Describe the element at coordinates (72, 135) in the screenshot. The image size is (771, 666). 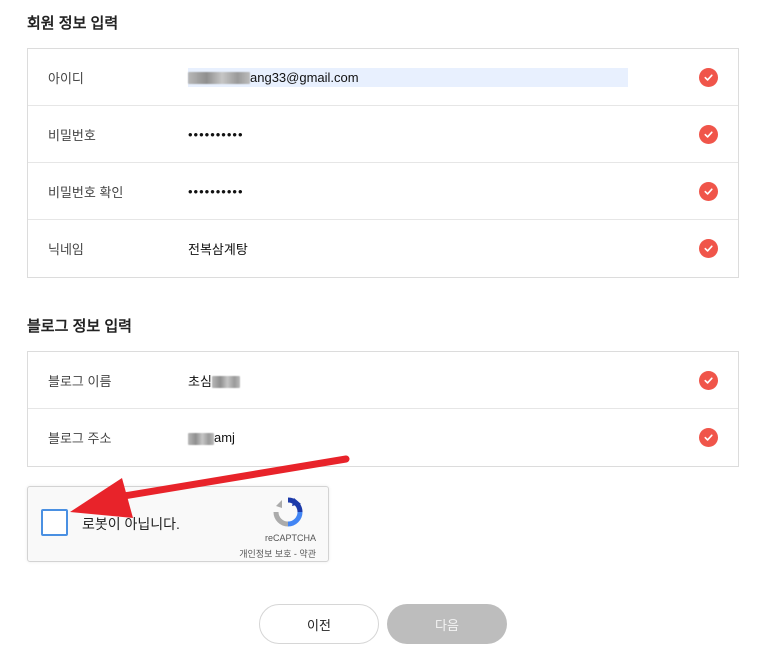
I see `password-label: 비밀번호` at that location.